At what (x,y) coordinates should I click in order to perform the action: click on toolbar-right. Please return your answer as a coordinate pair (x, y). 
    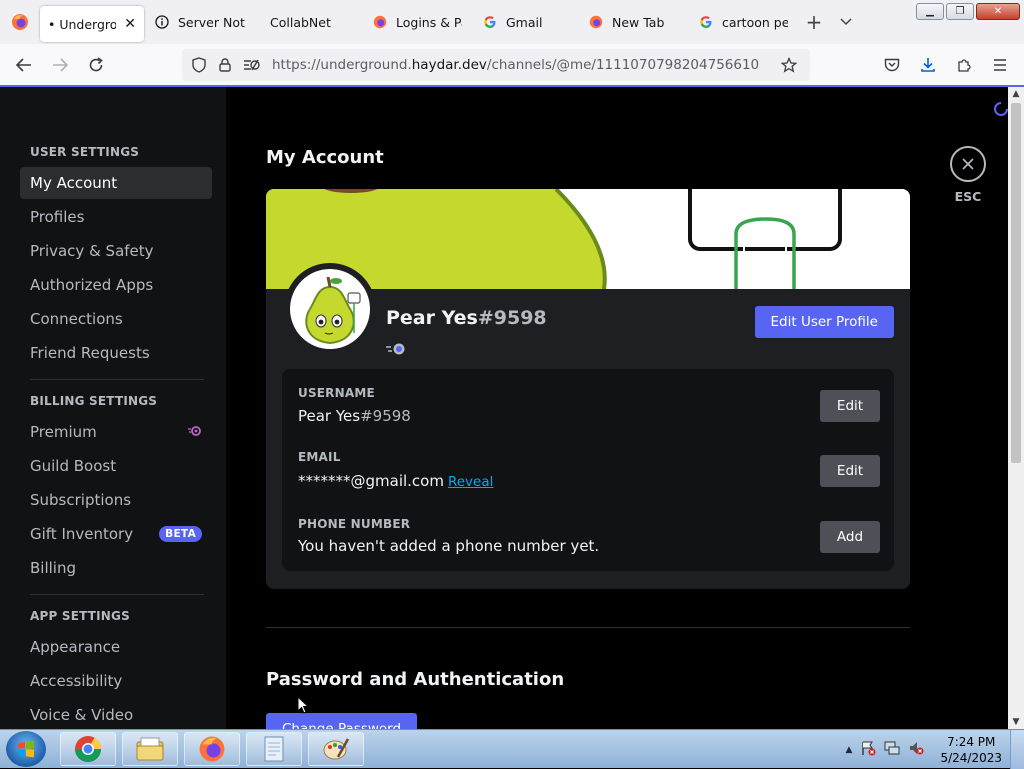
    Looking at the image, I should click on (946, 65).